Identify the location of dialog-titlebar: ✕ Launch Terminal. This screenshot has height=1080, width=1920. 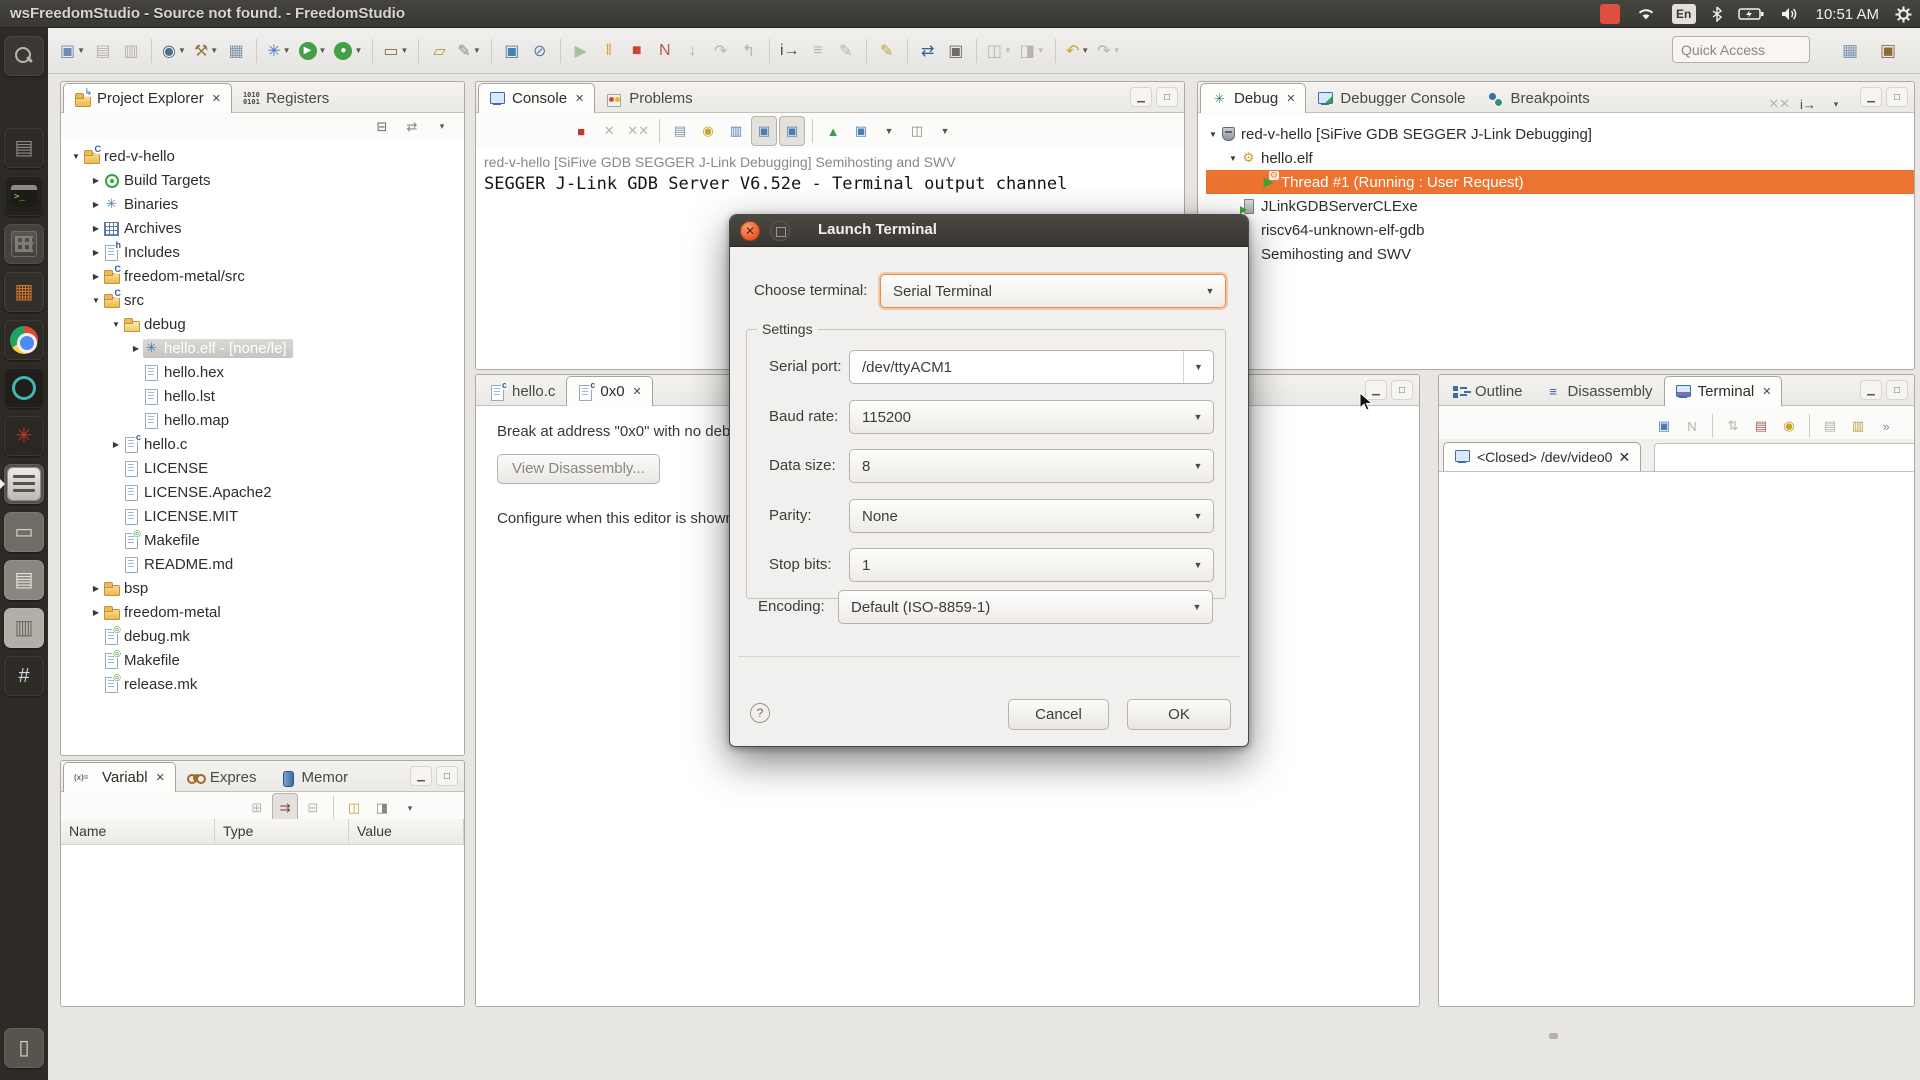
(989, 231).